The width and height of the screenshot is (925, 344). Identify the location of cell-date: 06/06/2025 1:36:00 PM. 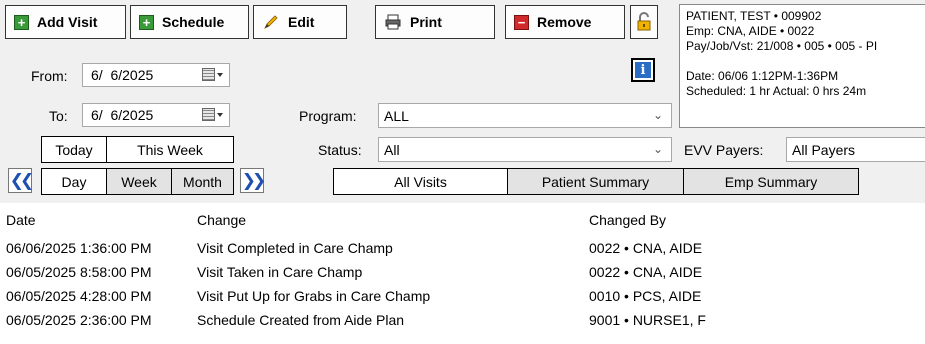
(79, 248).